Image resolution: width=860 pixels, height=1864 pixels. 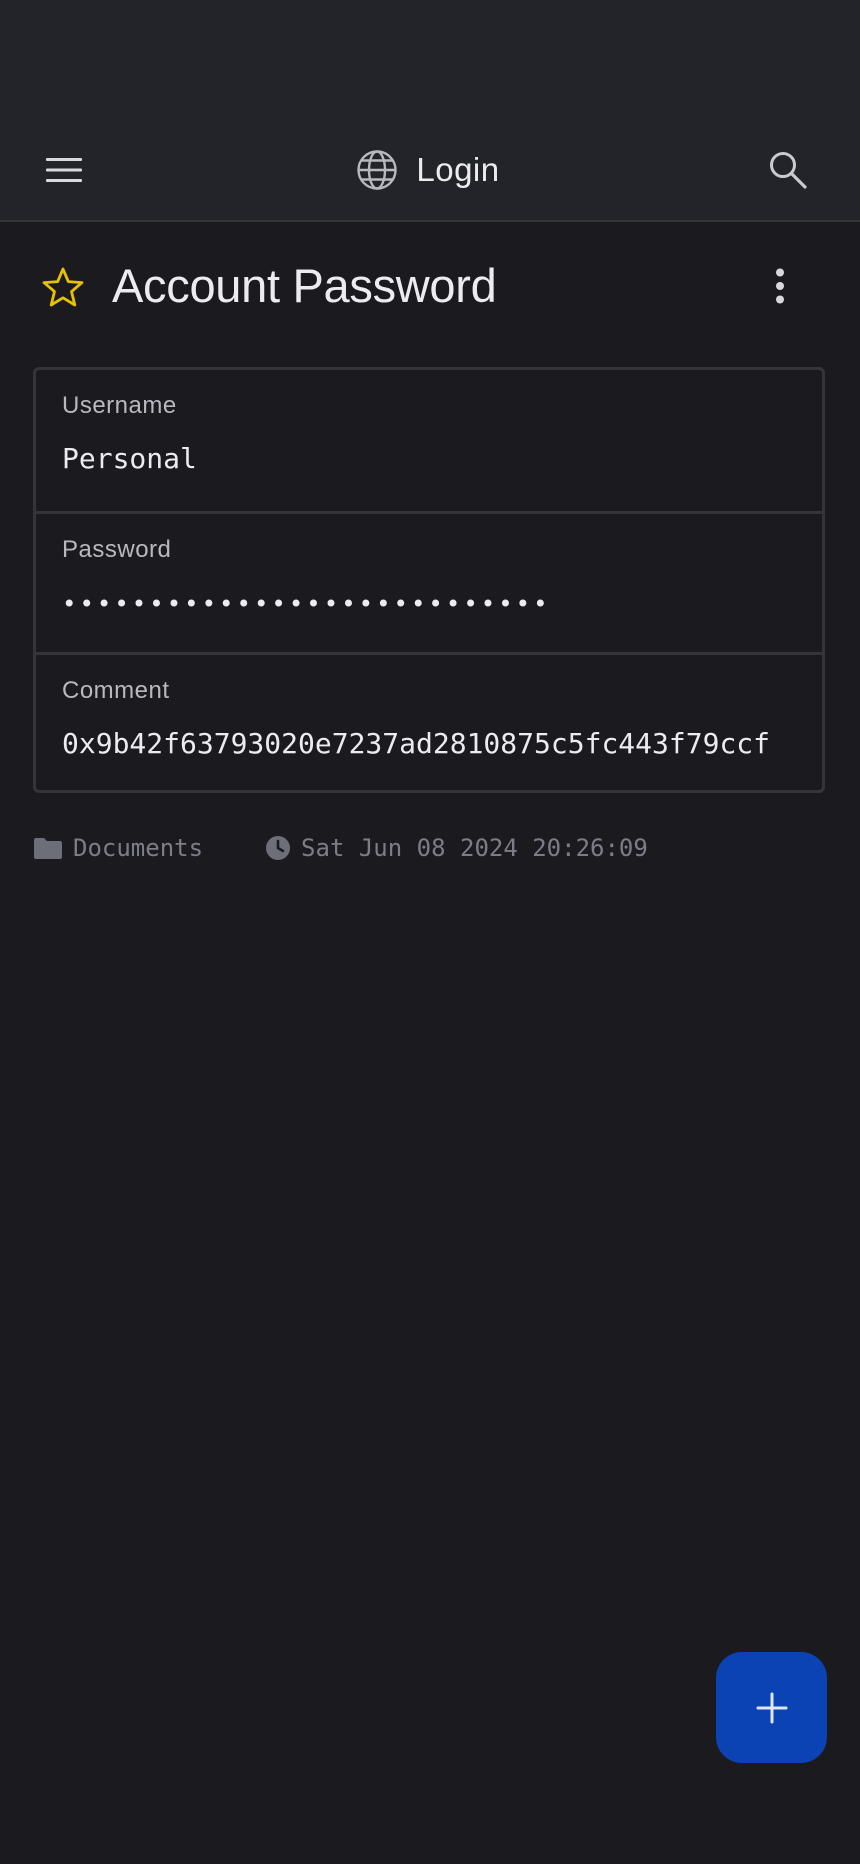 I want to click on app-bar: Login, so click(x=430, y=171).